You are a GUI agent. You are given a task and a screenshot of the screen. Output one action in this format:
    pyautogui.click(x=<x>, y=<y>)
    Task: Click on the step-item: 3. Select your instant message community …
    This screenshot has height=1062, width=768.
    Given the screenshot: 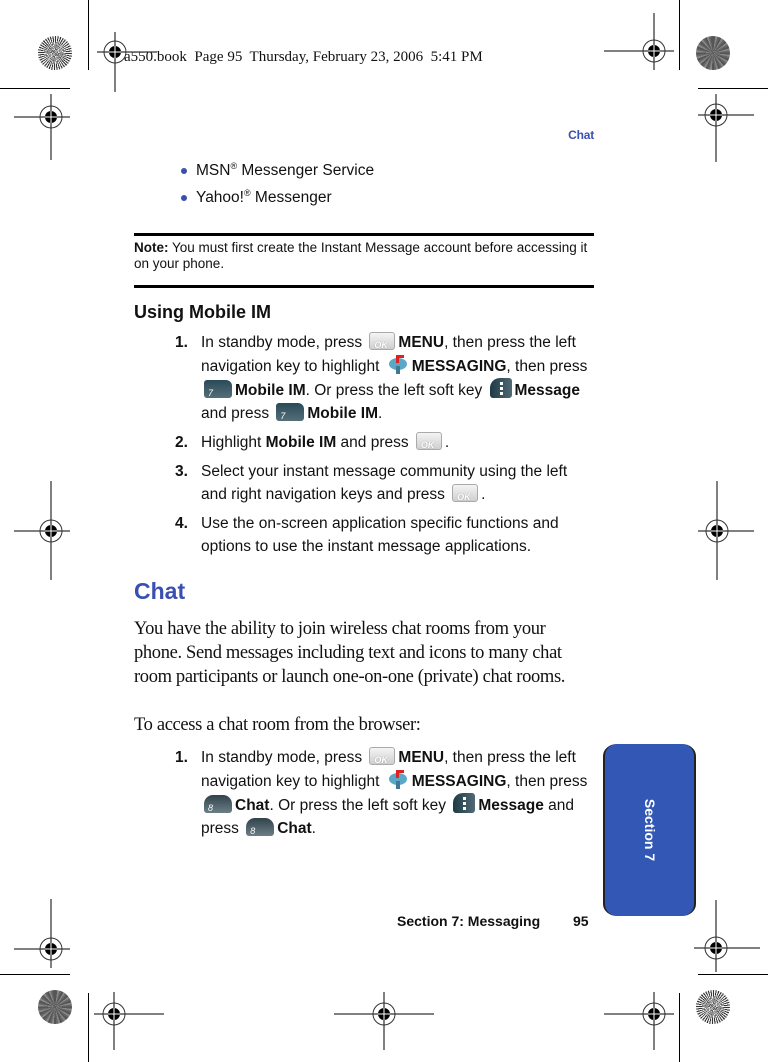 What is the action you would take?
    pyautogui.click(x=385, y=484)
    